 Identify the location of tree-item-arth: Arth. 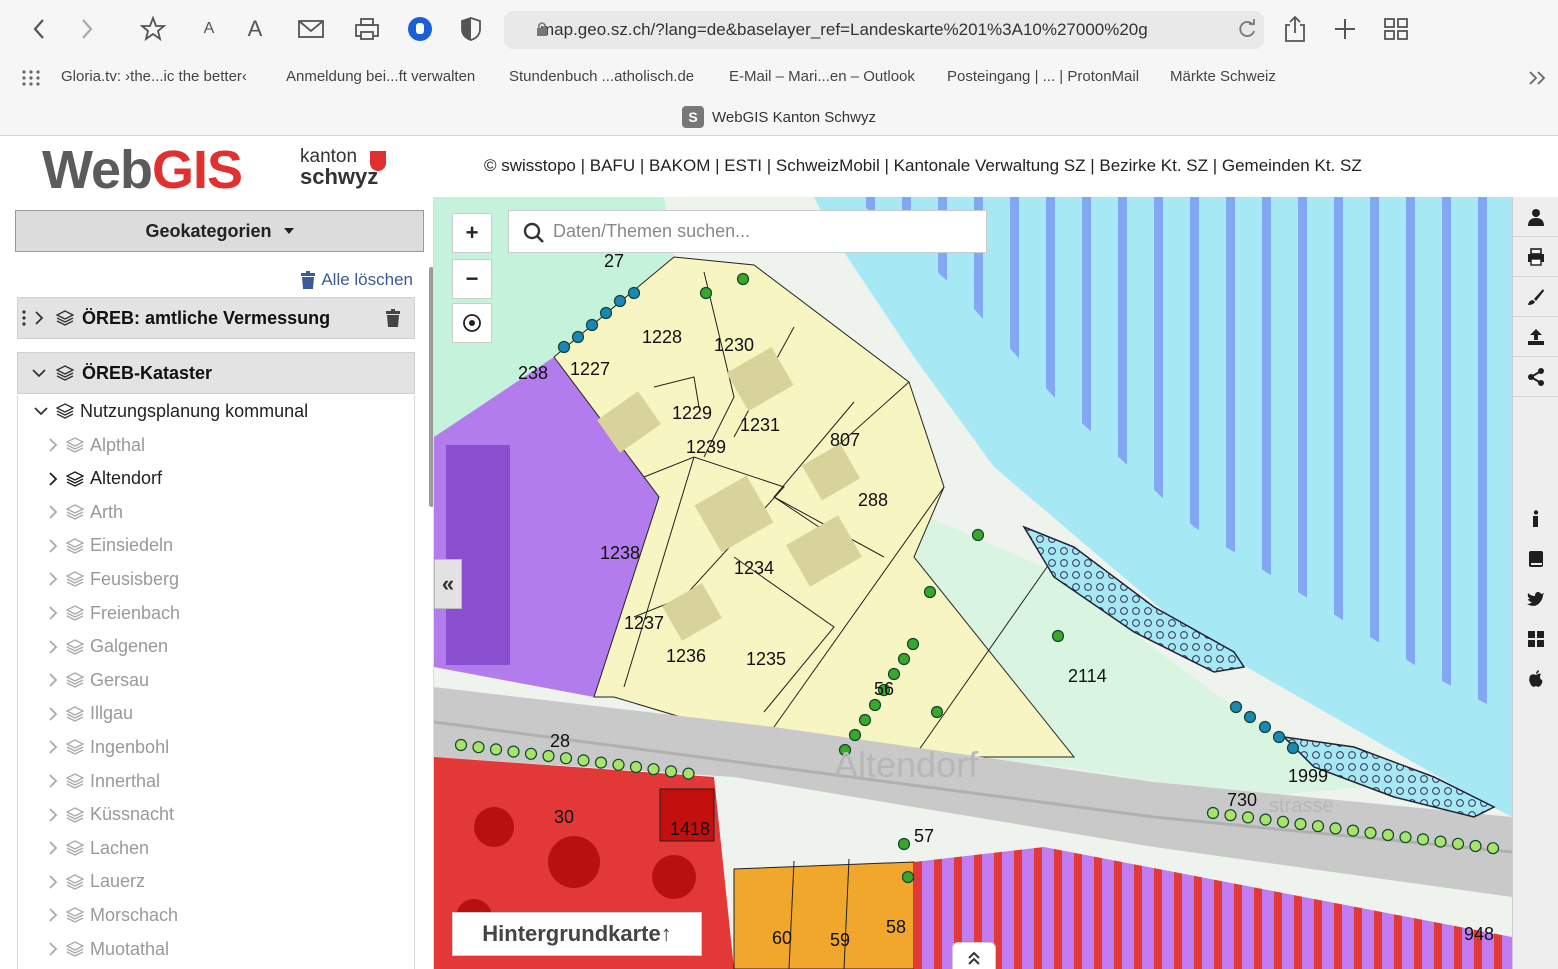
(85, 512).